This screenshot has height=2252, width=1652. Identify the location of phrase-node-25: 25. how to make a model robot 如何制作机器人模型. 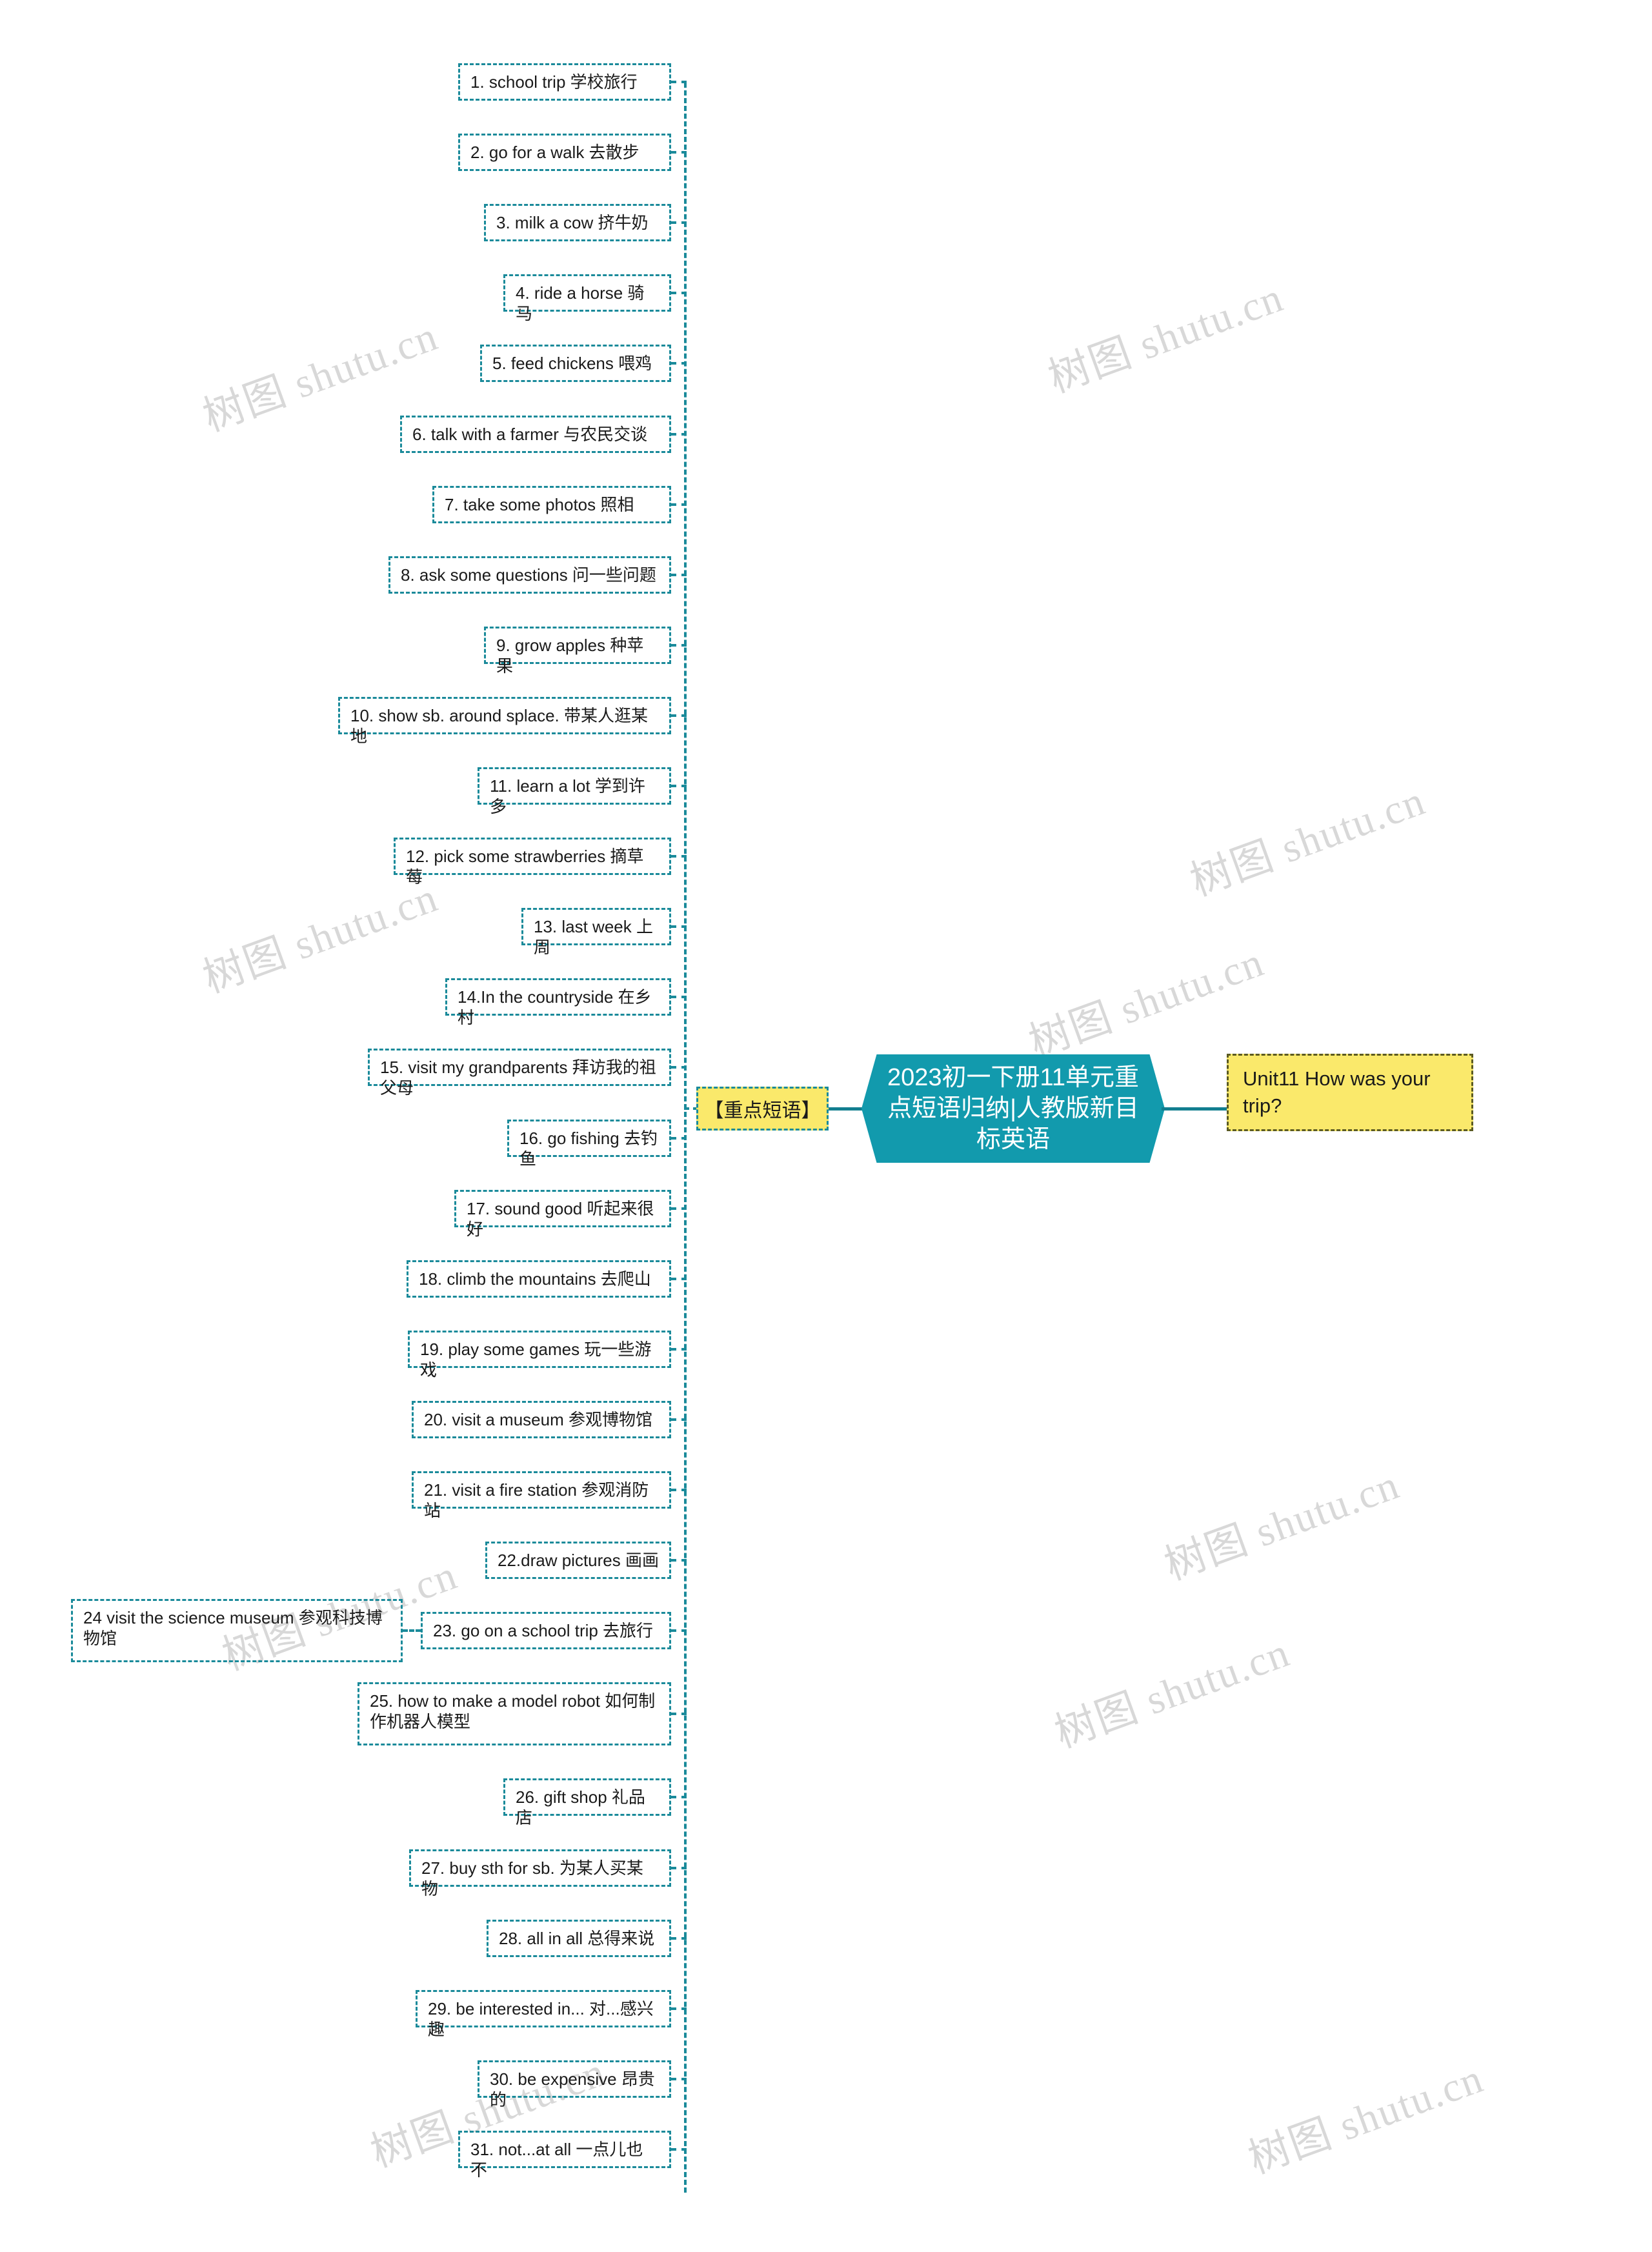
(514, 1714).